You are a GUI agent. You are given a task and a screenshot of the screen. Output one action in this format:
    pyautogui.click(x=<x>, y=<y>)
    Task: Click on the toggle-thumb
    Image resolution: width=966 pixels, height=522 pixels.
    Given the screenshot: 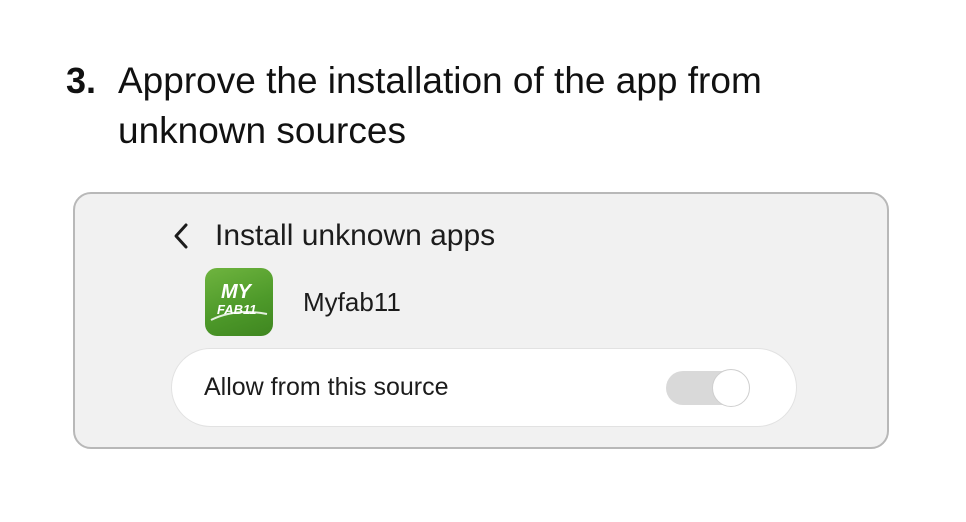 What is the action you would take?
    pyautogui.click(x=731, y=387)
    